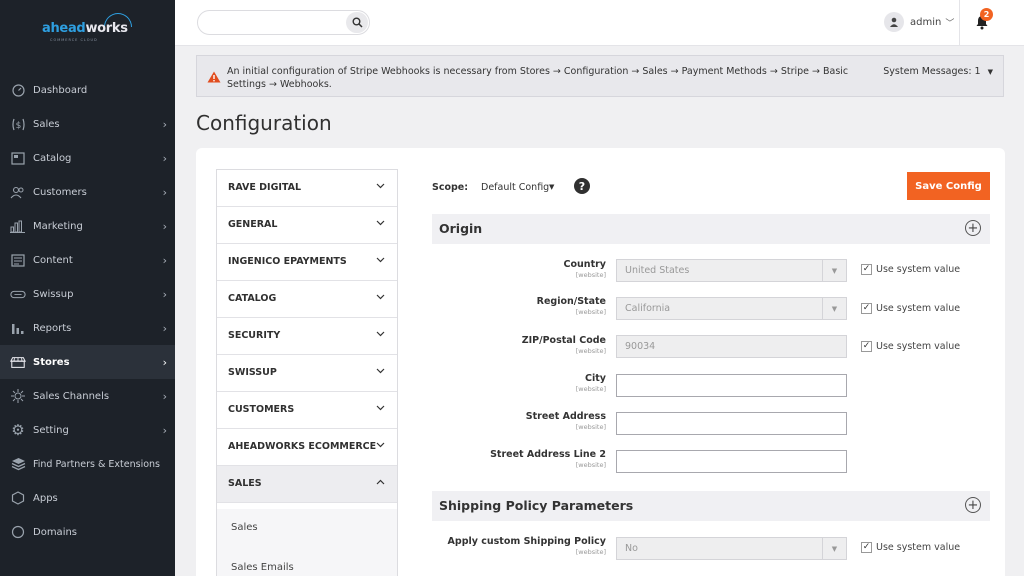 This screenshot has height=576, width=1024. Describe the element at coordinates (18, 260) in the screenshot. I see `content-icon` at that location.